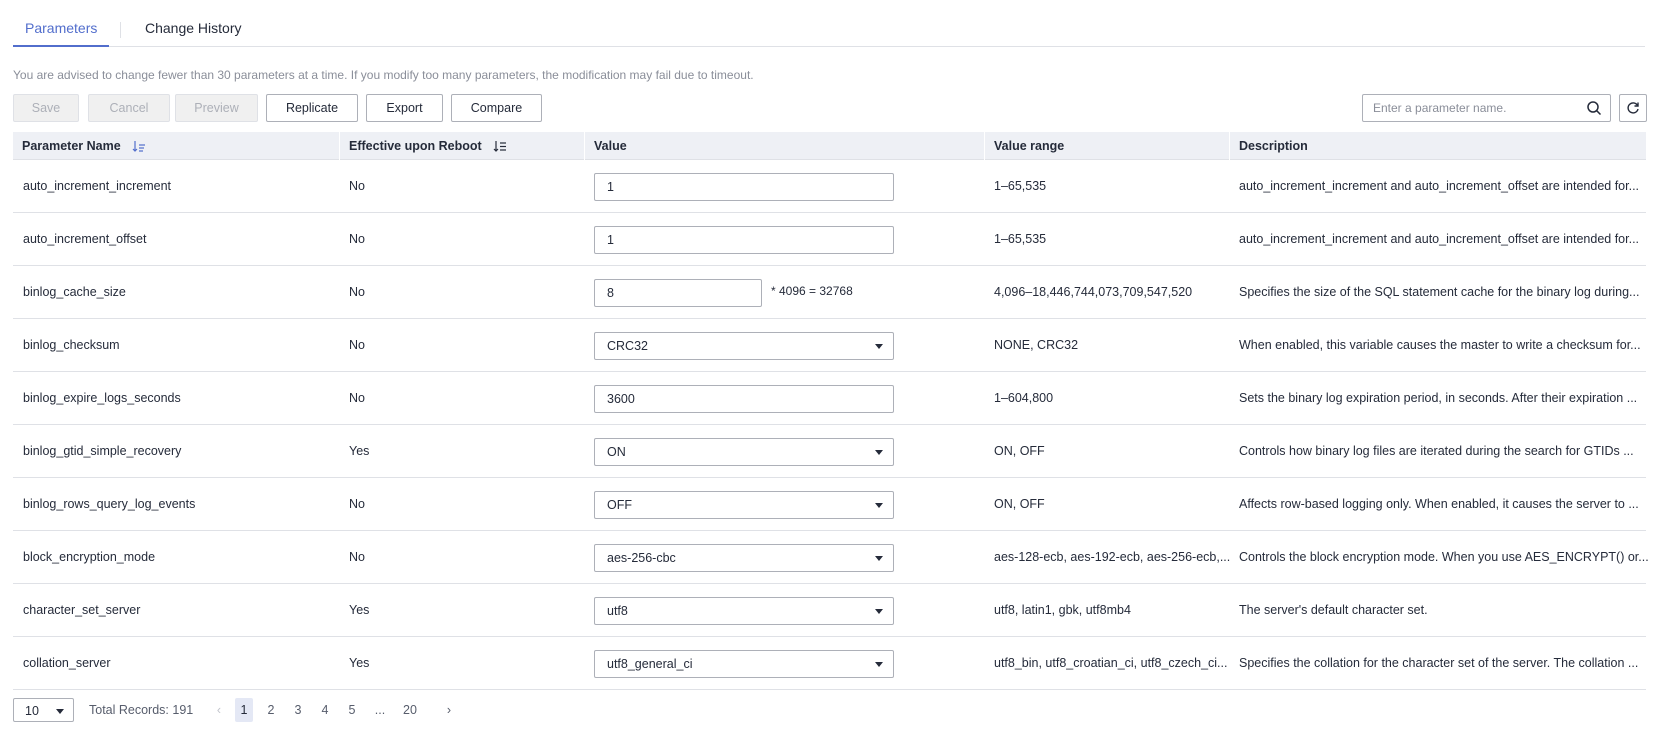 The width and height of the screenshot is (1656, 744). I want to click on cancel-button: Cancel, so click(129, 108).